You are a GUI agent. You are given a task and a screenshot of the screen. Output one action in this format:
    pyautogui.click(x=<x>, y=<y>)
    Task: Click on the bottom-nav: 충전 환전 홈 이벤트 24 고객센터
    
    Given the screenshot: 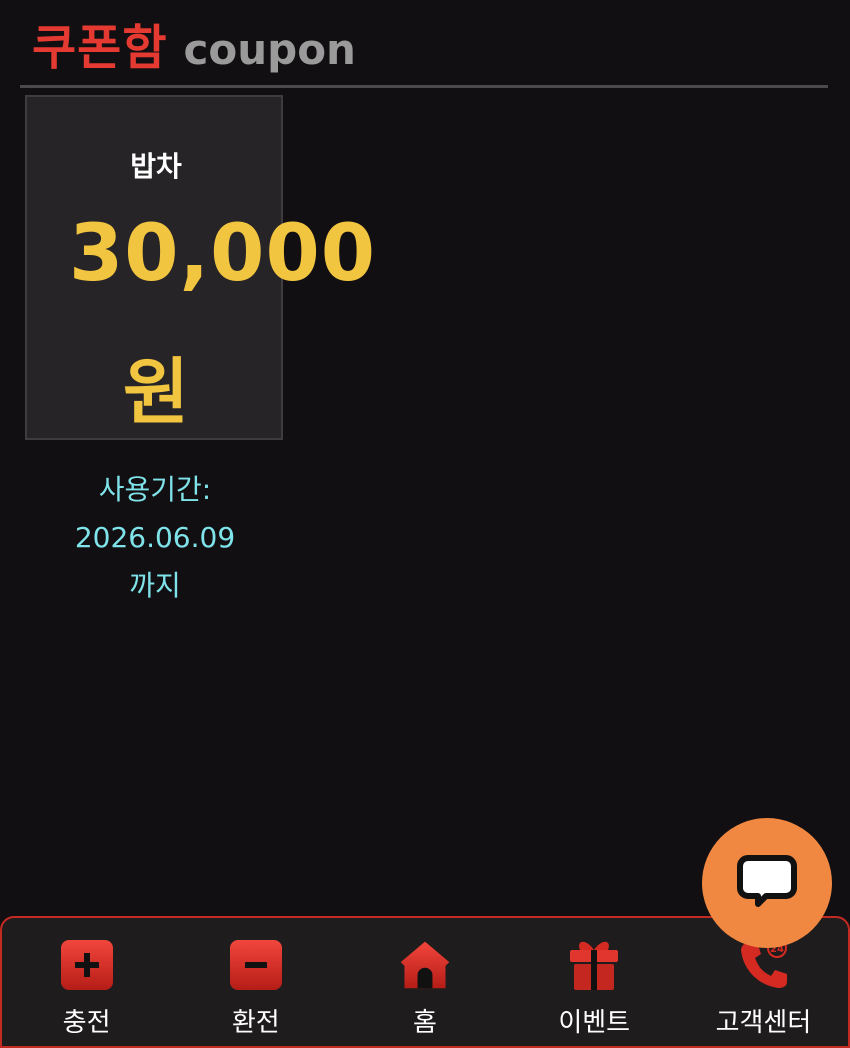 What is the action you would take?
    pyautogui.click(x=425, y=982)
    